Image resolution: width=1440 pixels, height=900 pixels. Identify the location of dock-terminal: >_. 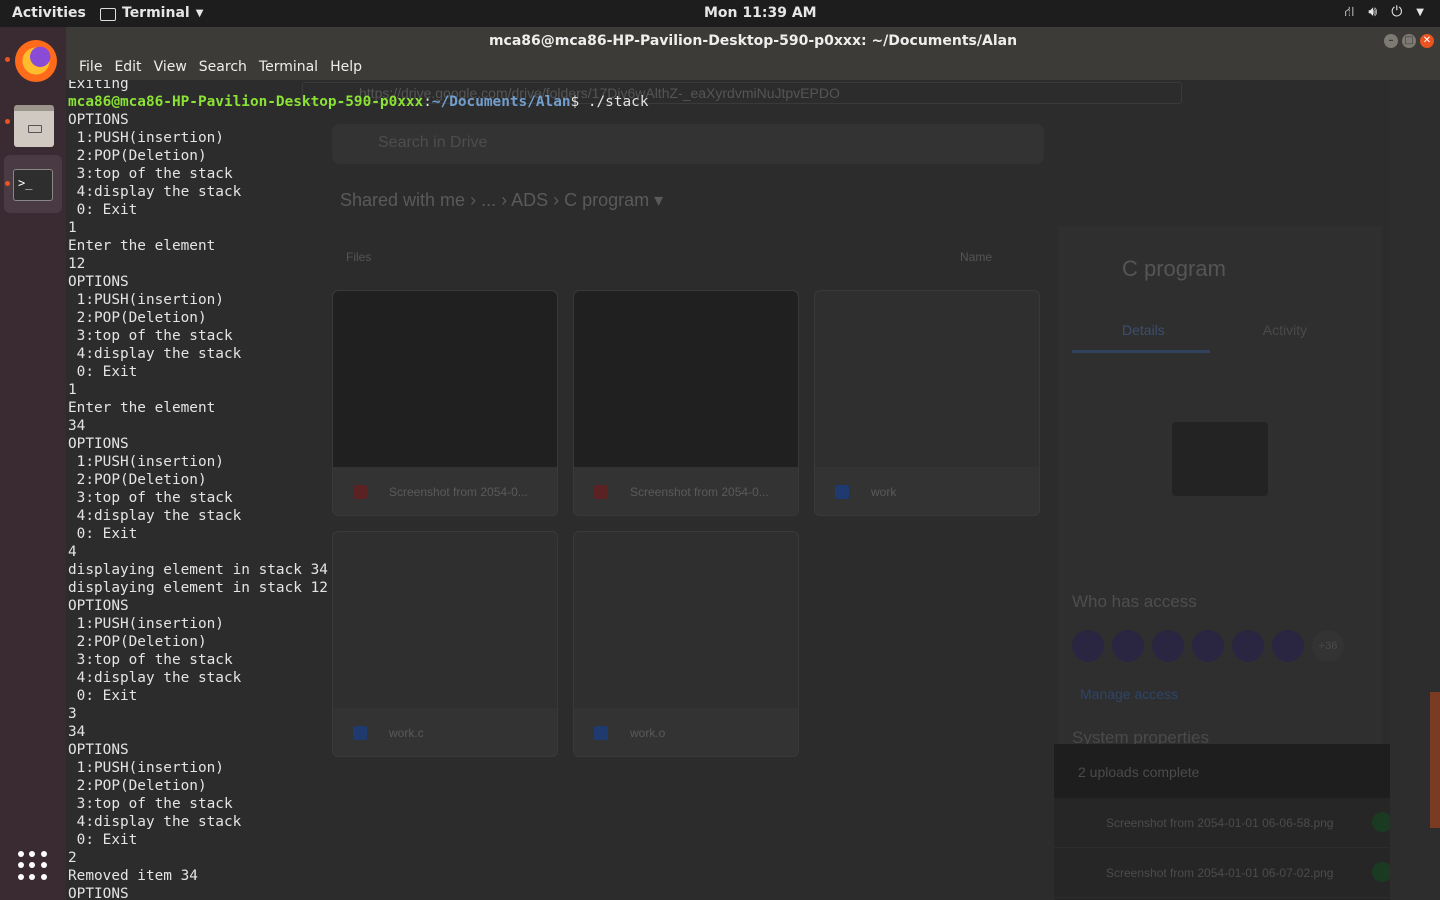
(33, 184).